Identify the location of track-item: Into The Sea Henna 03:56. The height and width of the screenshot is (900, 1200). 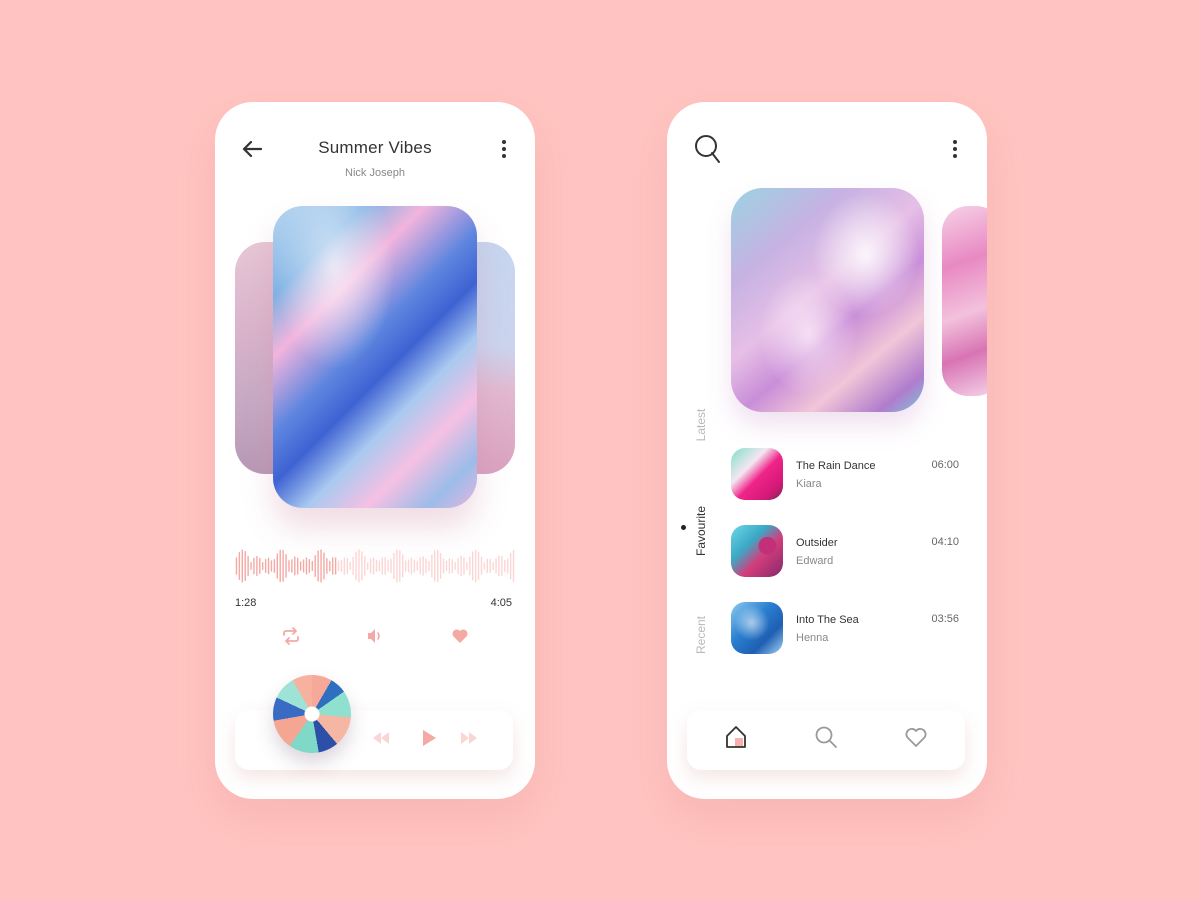
(846, 629).